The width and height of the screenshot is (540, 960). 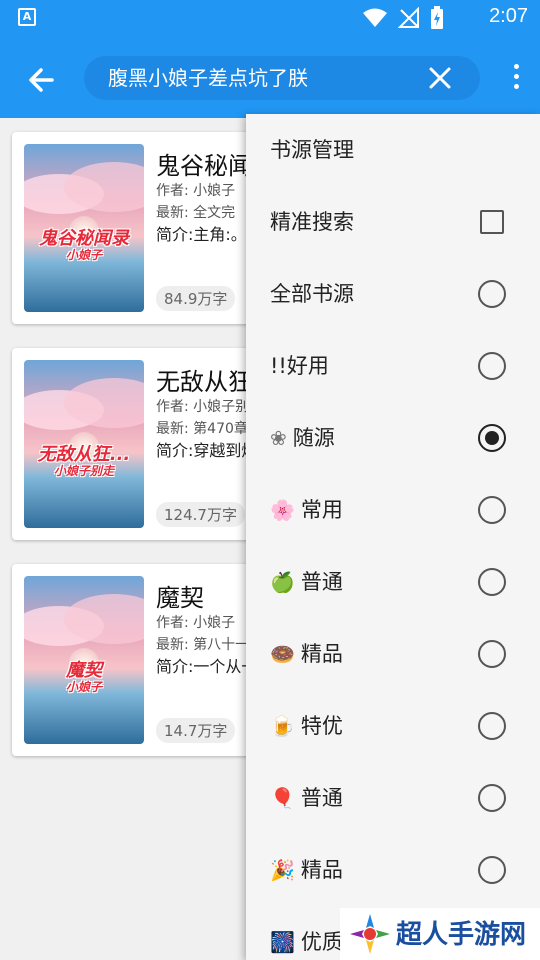 I want to click on menu-item-label: 随源, so click(x=313, y=438).